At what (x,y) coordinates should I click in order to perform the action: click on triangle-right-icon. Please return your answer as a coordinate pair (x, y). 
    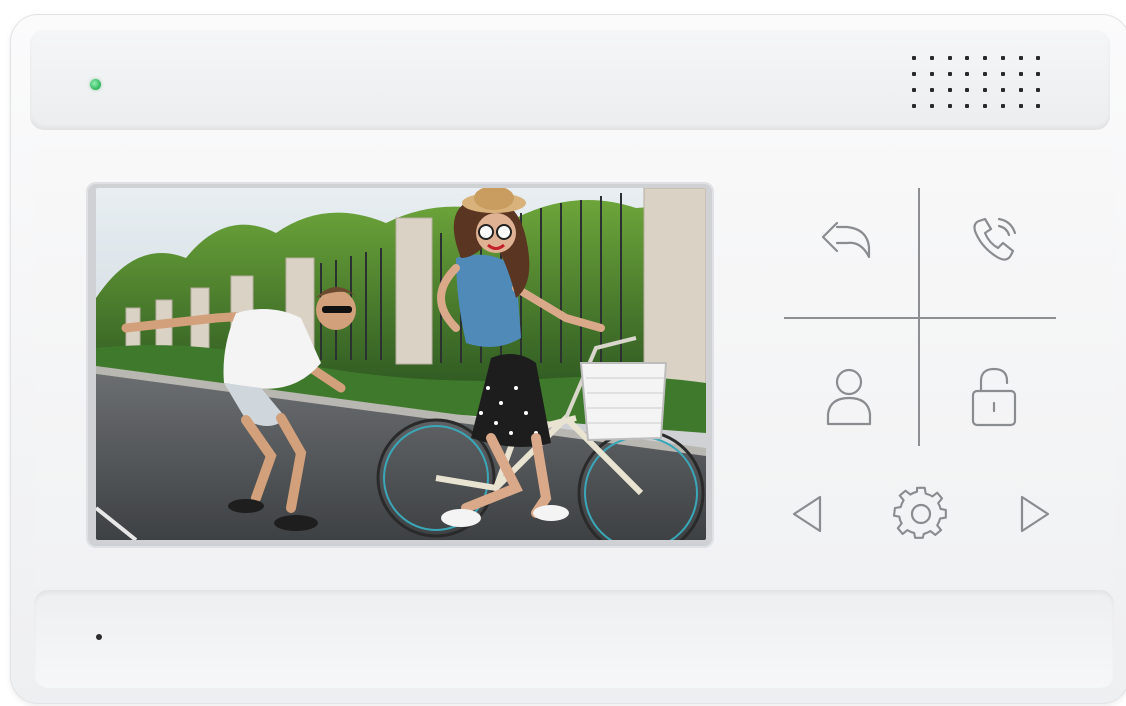
    Looking at the image, I should click on (1035, 514).